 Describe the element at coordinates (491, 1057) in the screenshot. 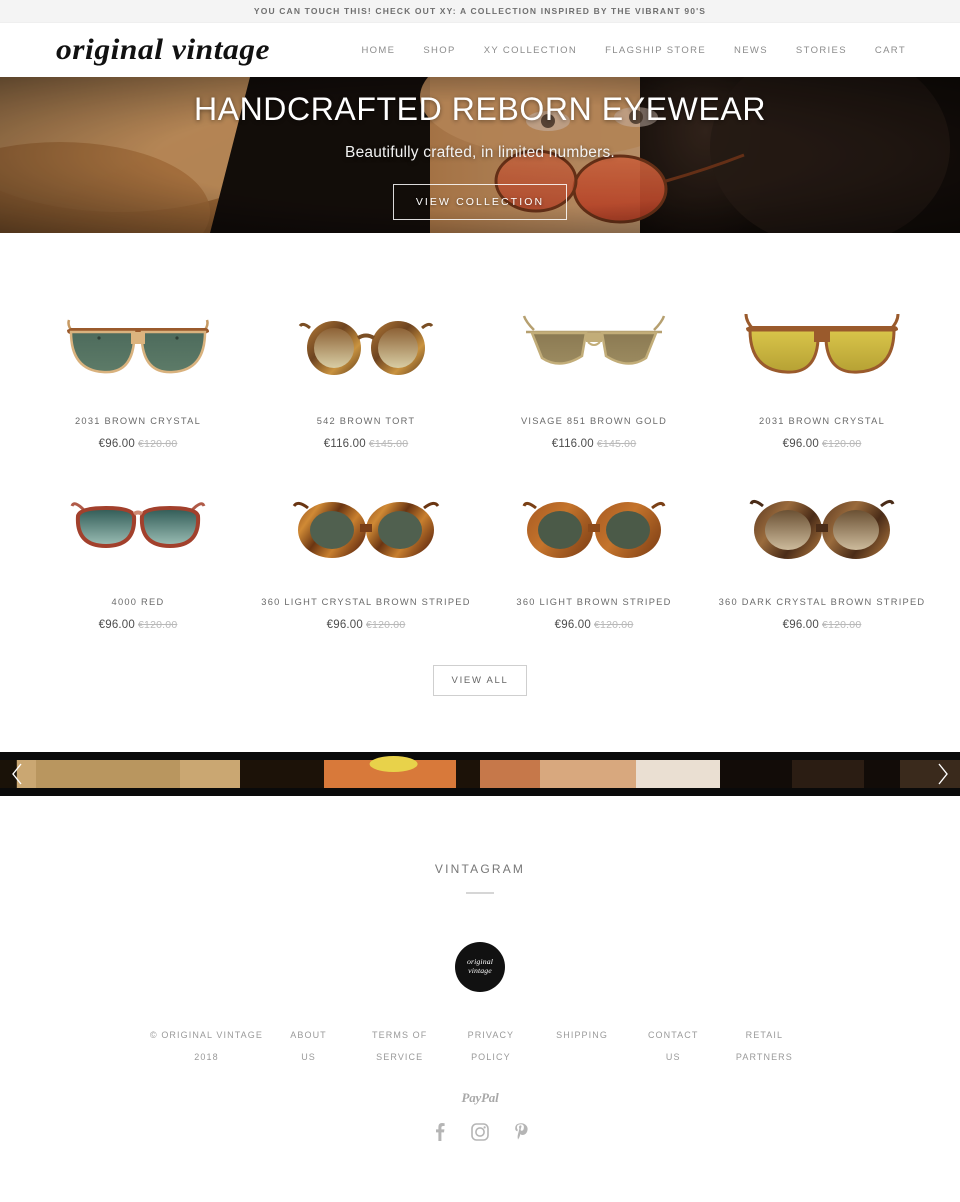

I see `footer-link-line2: POLICY` at that location.